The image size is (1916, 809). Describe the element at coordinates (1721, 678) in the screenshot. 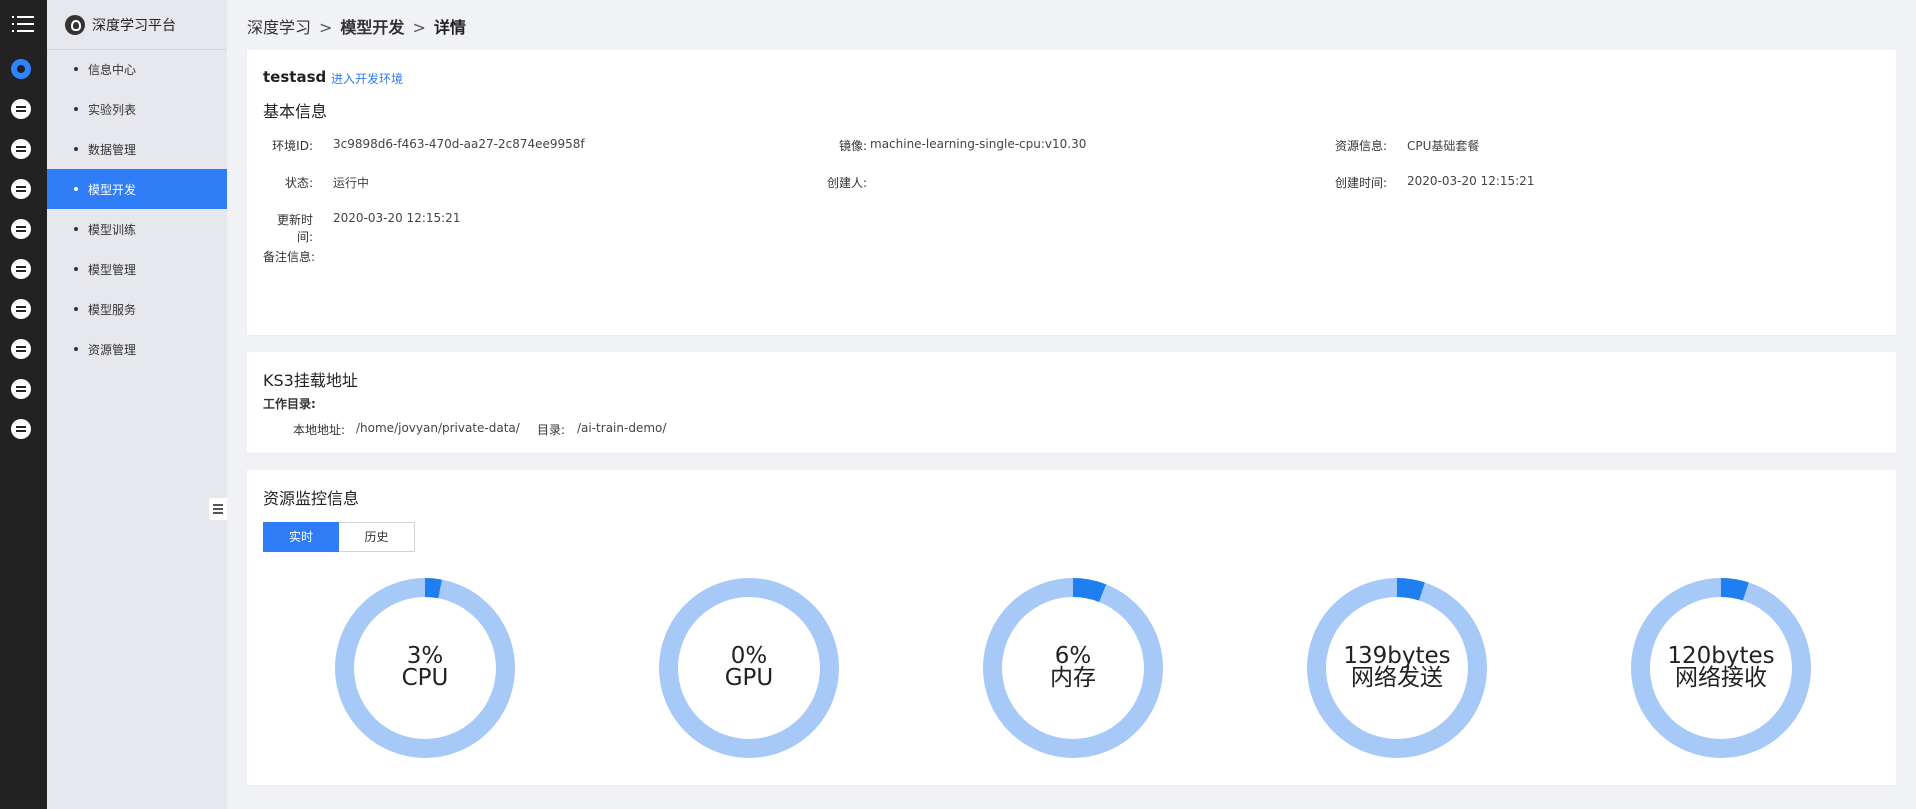

I see `gauge-label: 网络接收` at that location.